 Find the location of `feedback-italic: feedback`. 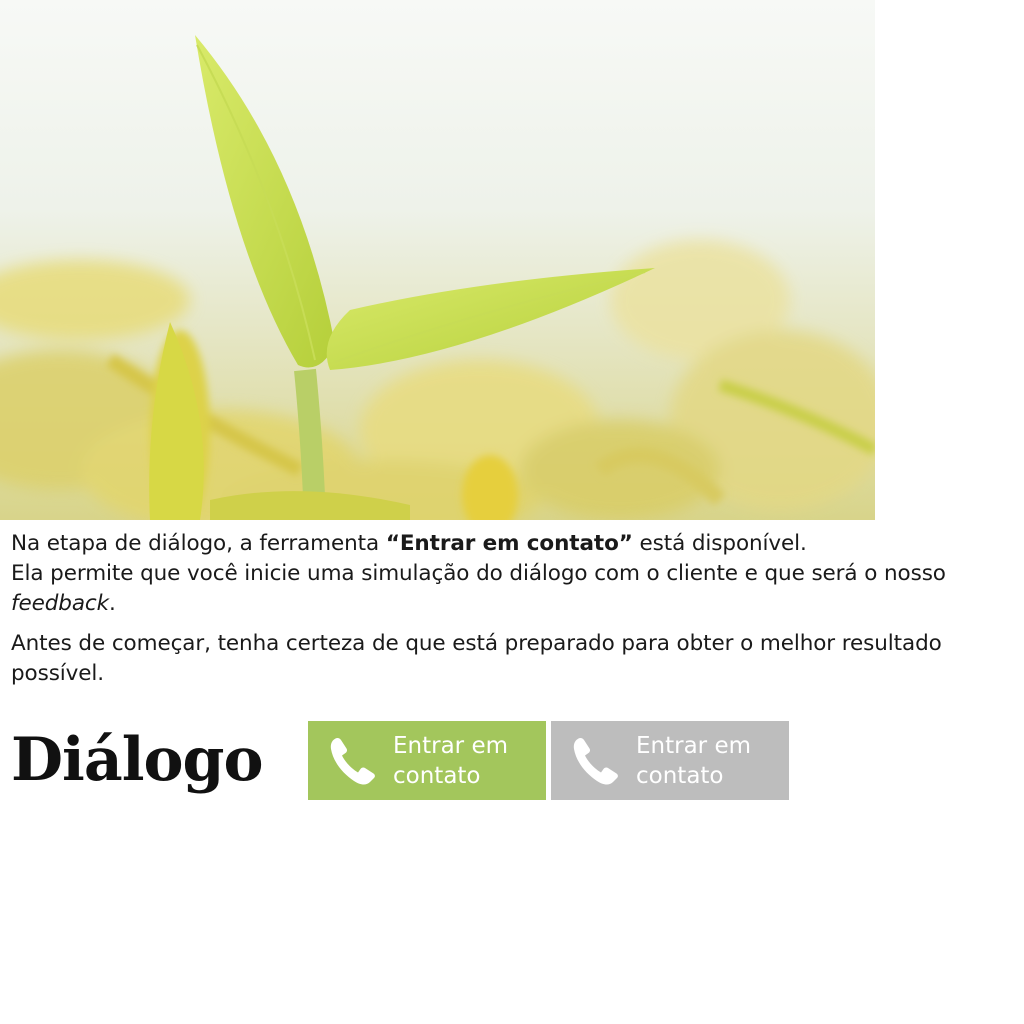

feedback-italic: feedback is located at coordinates (60, 603).